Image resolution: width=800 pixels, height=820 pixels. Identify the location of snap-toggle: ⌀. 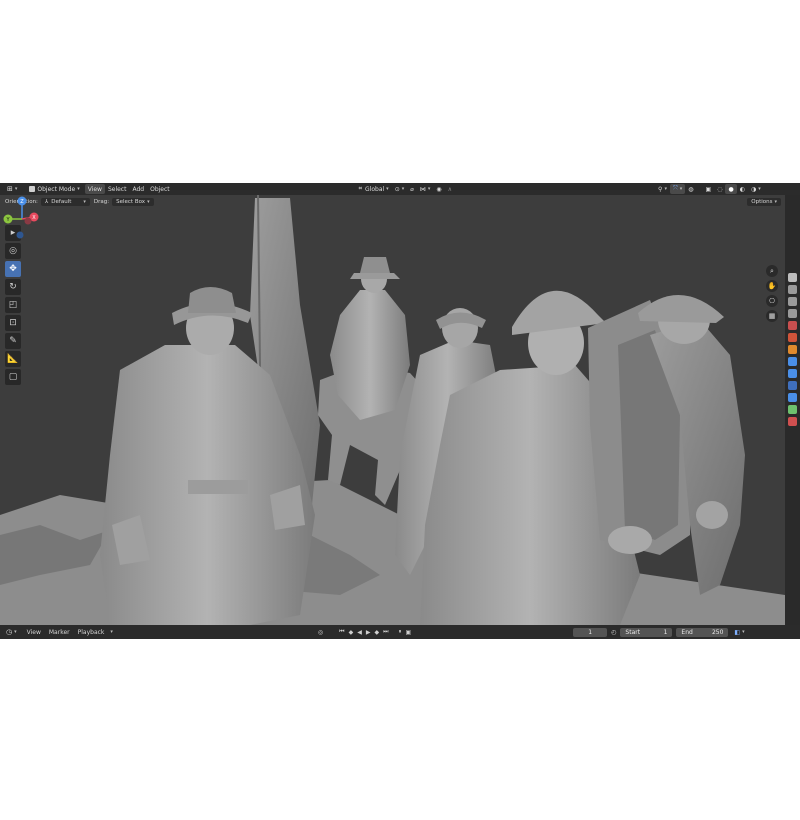
(412, 189).